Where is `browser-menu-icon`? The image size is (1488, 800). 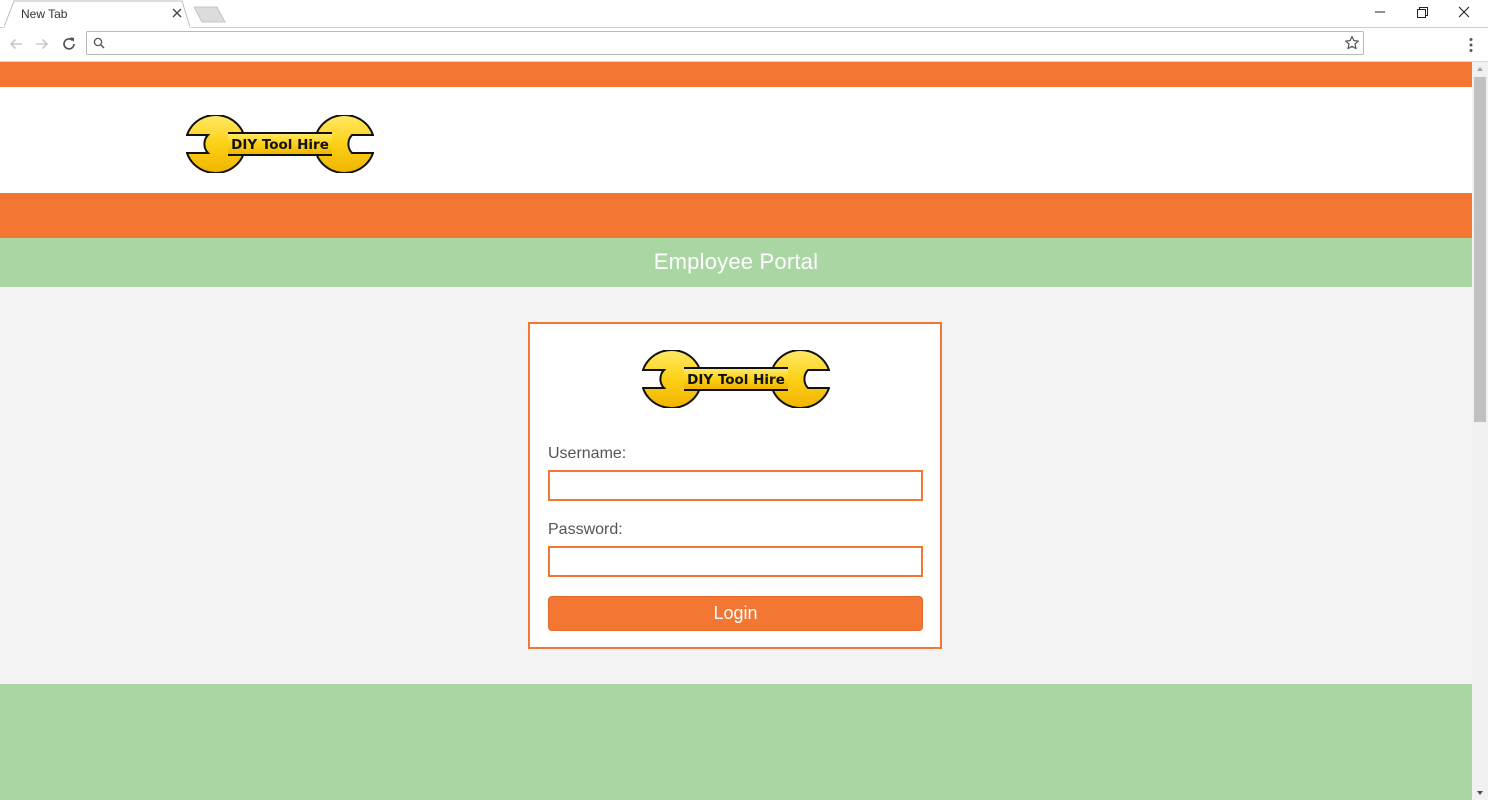
browser-menu-icon is located at coordinates (1471, 45).